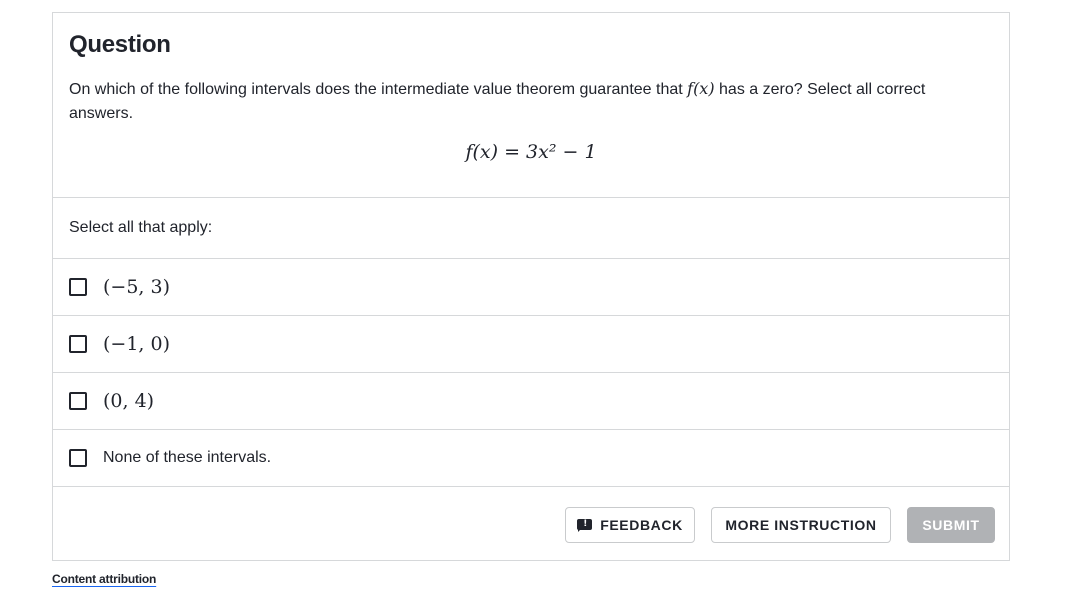 The height and width of the screenshot is (596, 1073). What do you see at coordinates (531, 152) in the screenshot?
I see `question-formula: f(x) = 3x² − 1` at bounding box center [531, 152].